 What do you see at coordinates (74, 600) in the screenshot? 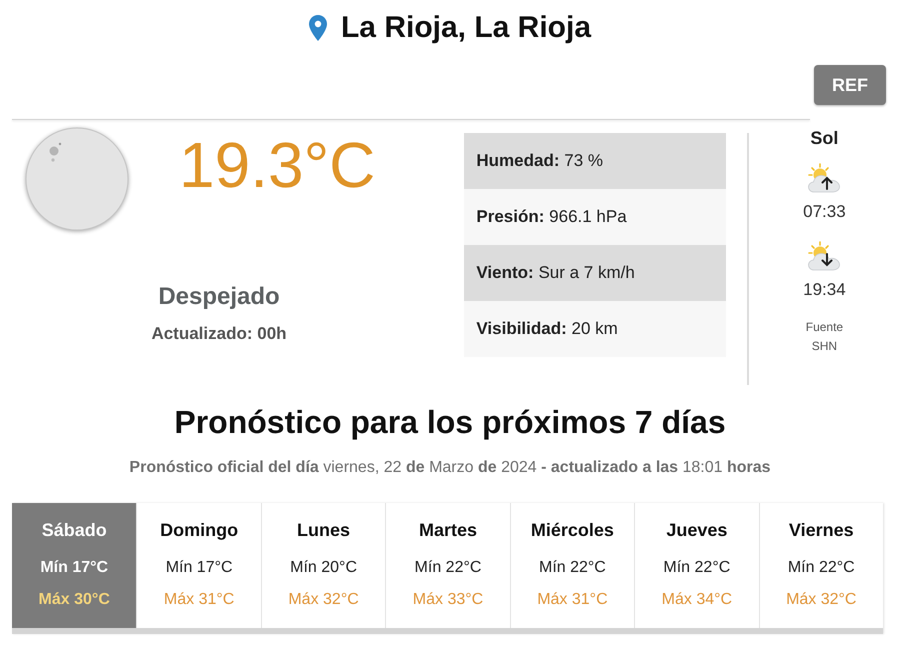
I see `max-temperature: Máx 30°C` at bounding box center [74, 600].